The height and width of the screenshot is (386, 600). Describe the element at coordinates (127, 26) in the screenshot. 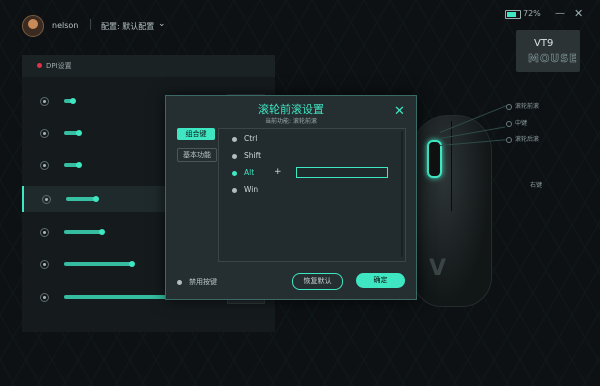

I see `config-selector: 配置: 默认配置` at that location.